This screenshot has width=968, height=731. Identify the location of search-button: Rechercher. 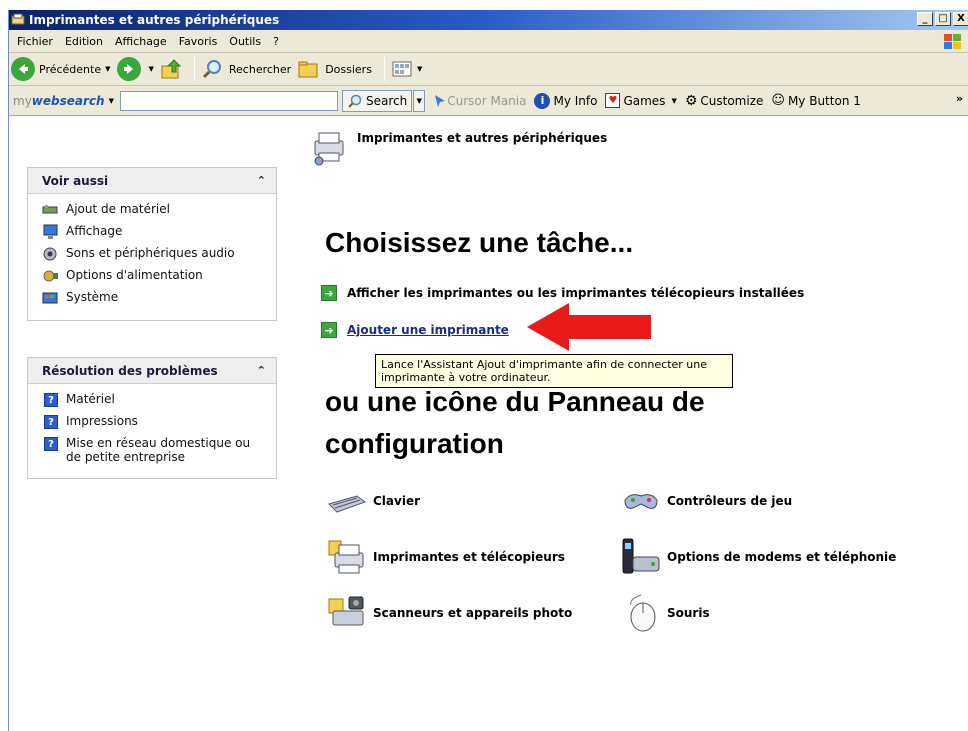
(246, 69).